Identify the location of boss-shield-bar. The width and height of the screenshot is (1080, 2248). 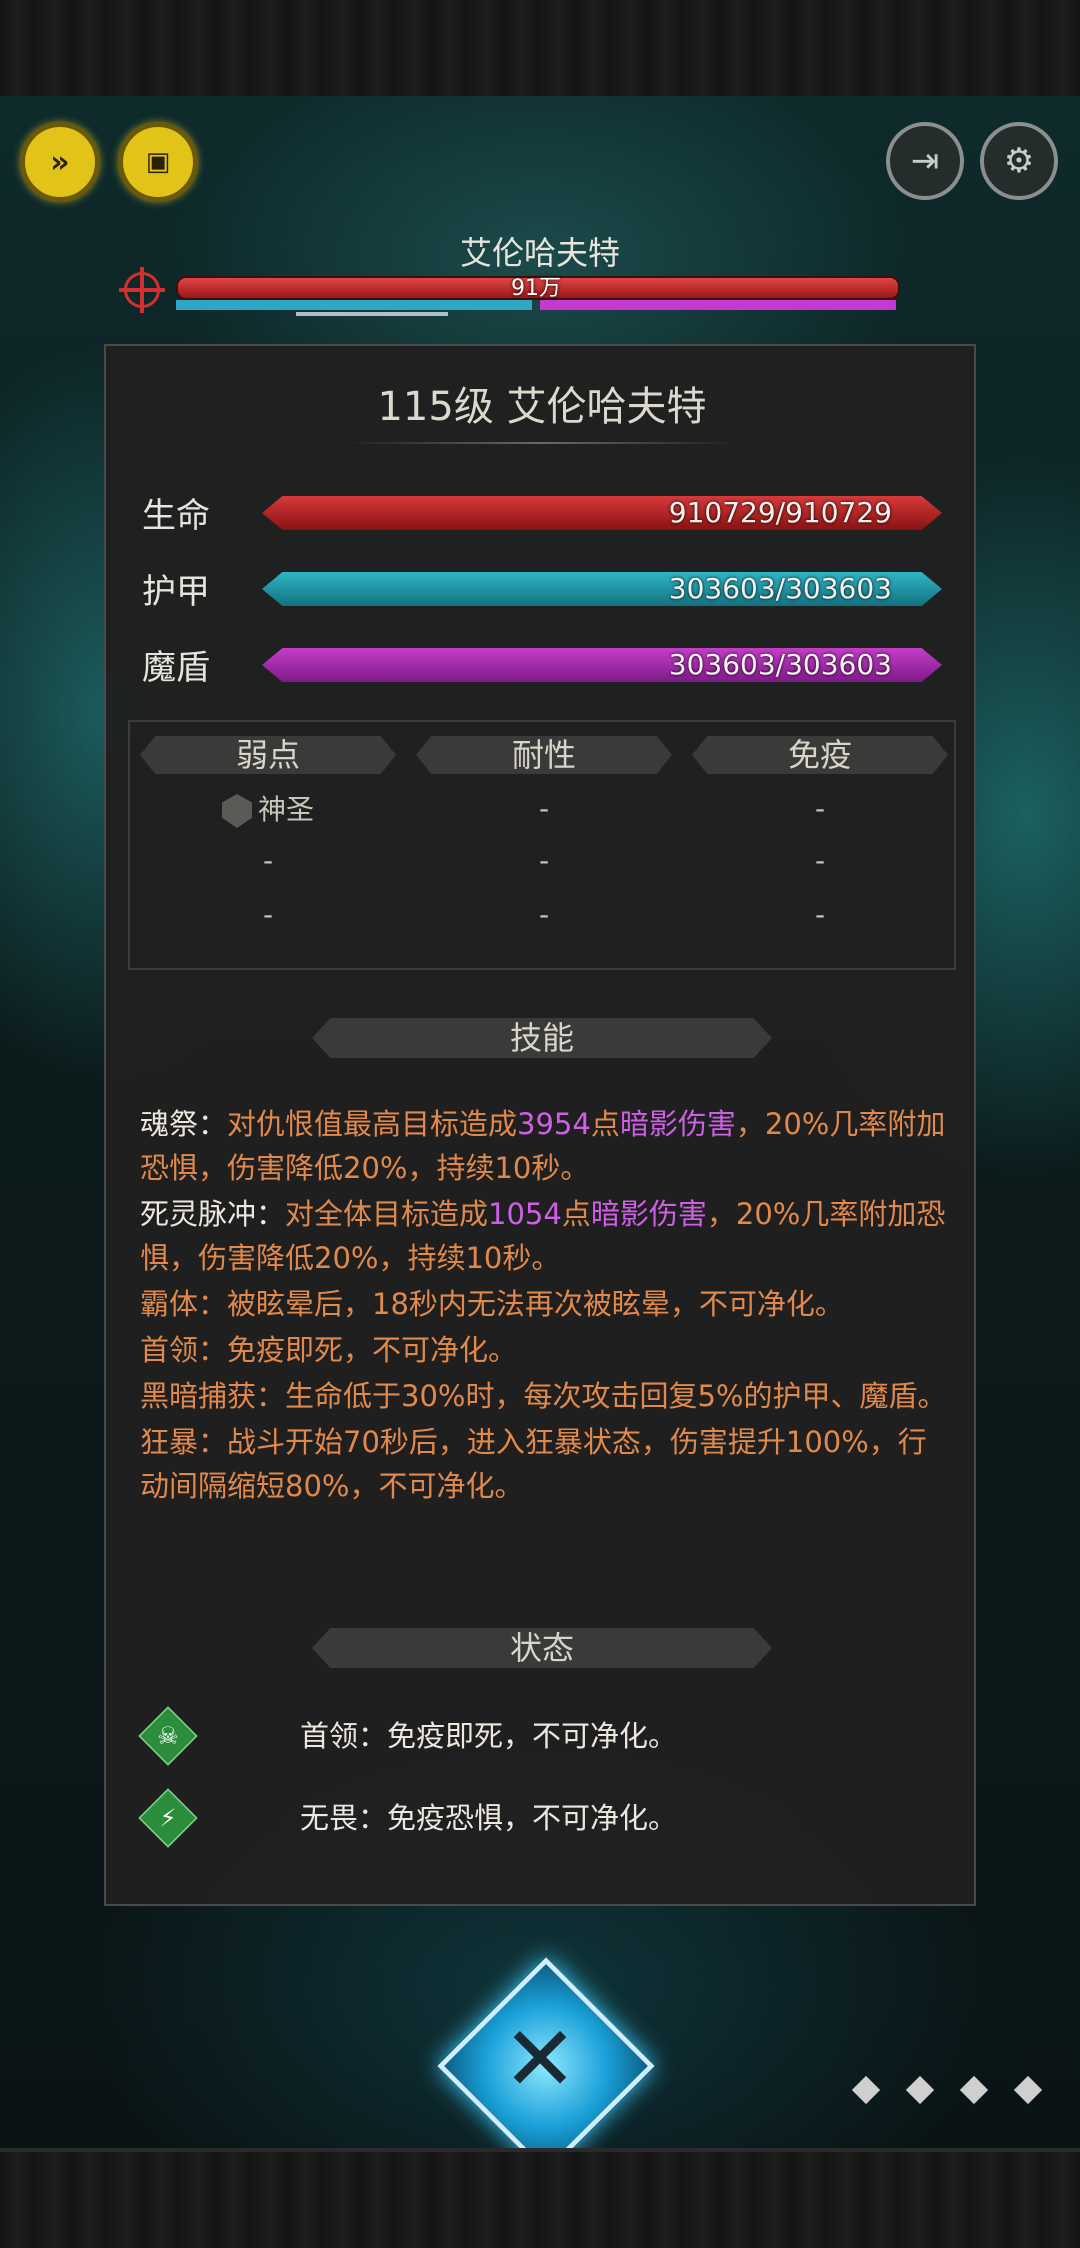
(718, 305).